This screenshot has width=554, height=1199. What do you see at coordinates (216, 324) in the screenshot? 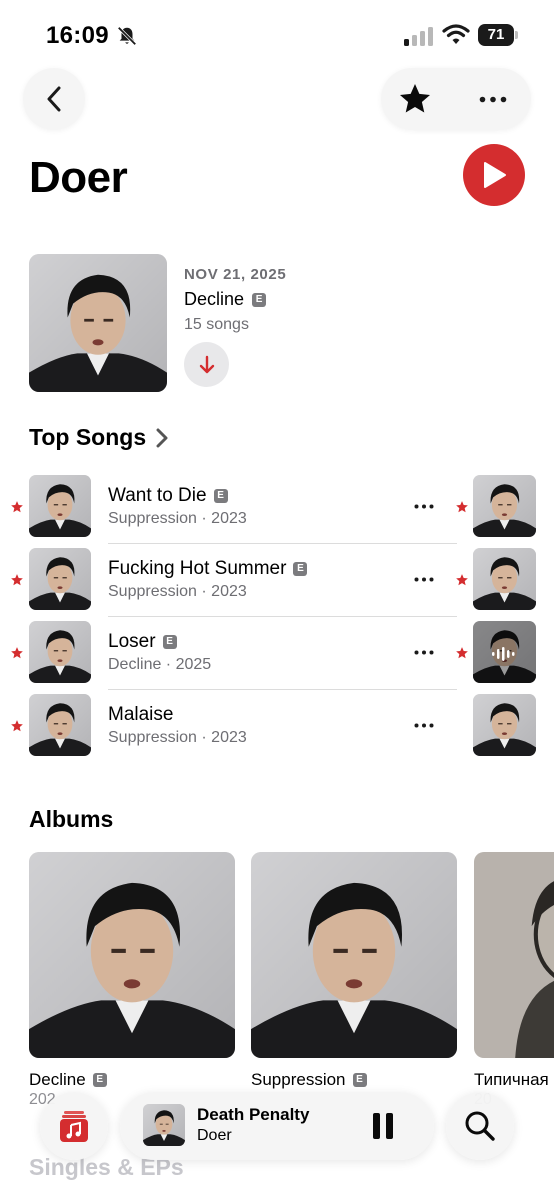
I see `release-song-count: 15 songs` at bounding box center [216, 324].